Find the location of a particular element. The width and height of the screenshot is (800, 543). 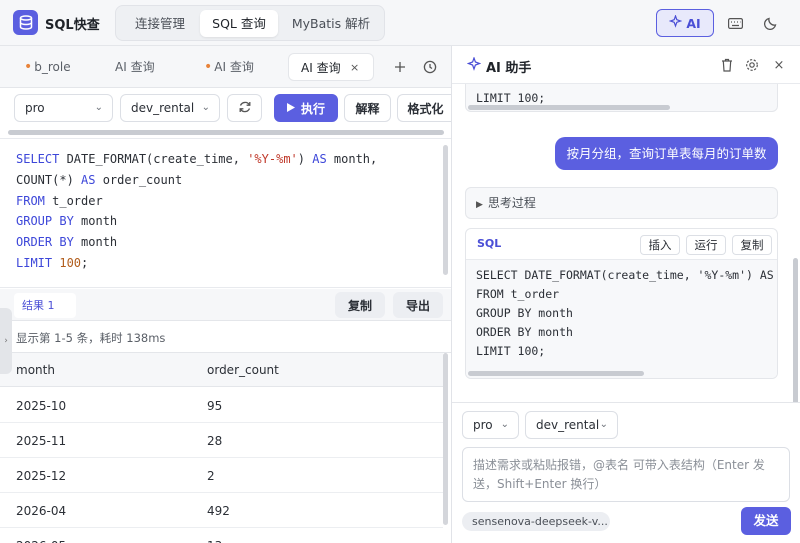

history-clock-icon is located at coordinates (430, 67).